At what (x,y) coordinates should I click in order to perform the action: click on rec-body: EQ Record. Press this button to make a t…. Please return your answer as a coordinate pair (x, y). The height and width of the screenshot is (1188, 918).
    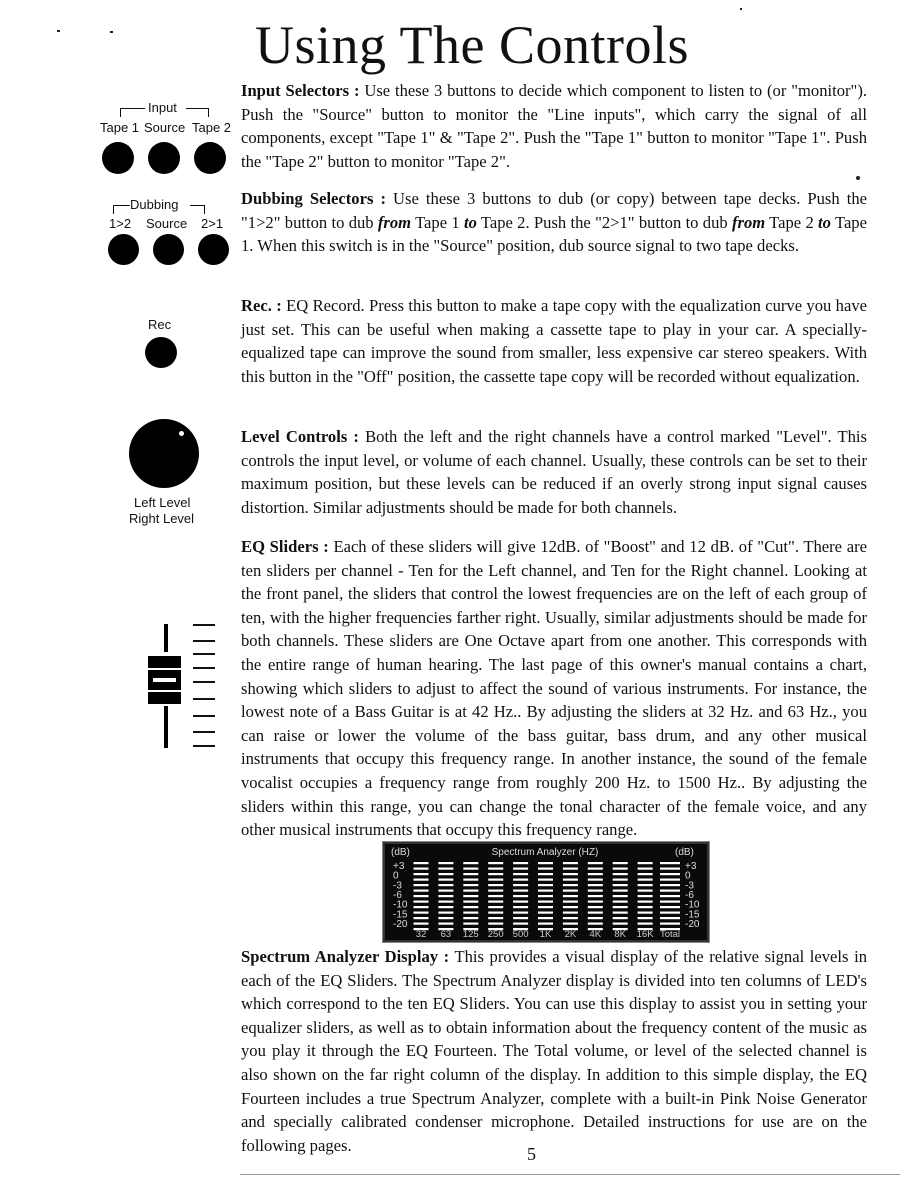
    Looking at the image, I should click on (554, 341).